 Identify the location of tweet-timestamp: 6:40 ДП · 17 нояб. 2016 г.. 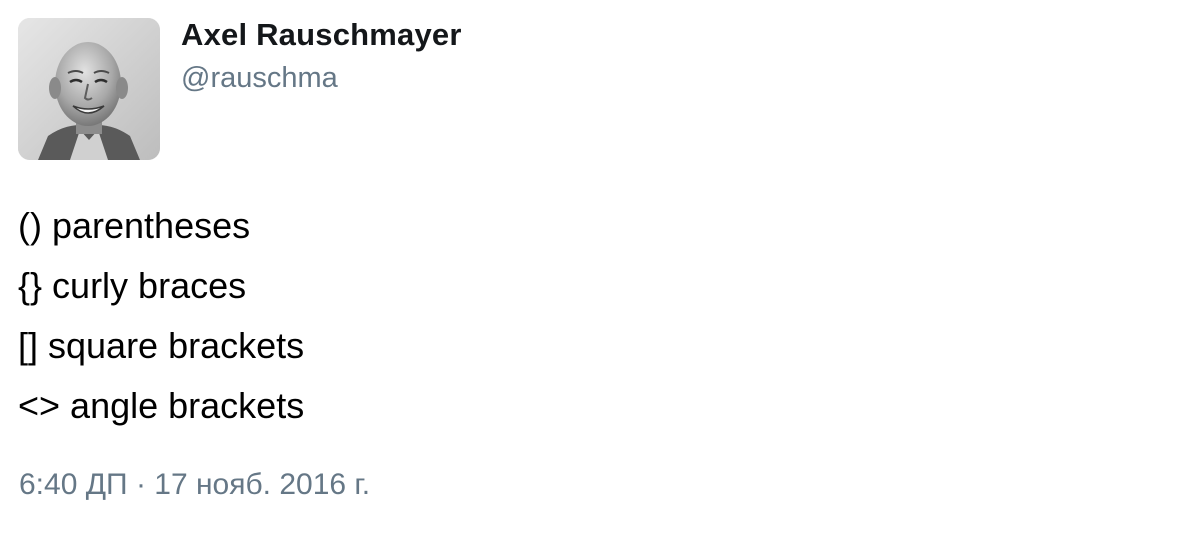
(194, 485).